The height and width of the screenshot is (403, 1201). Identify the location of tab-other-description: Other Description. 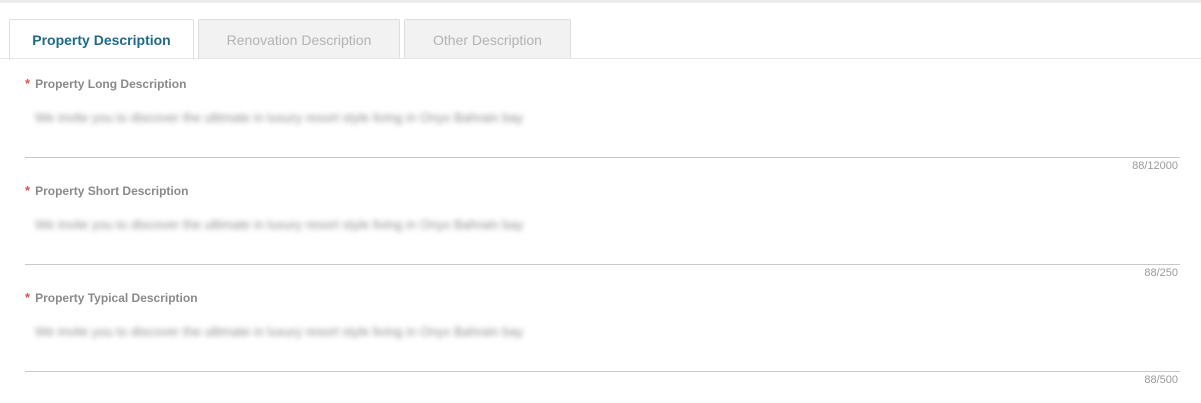
(487, 39).